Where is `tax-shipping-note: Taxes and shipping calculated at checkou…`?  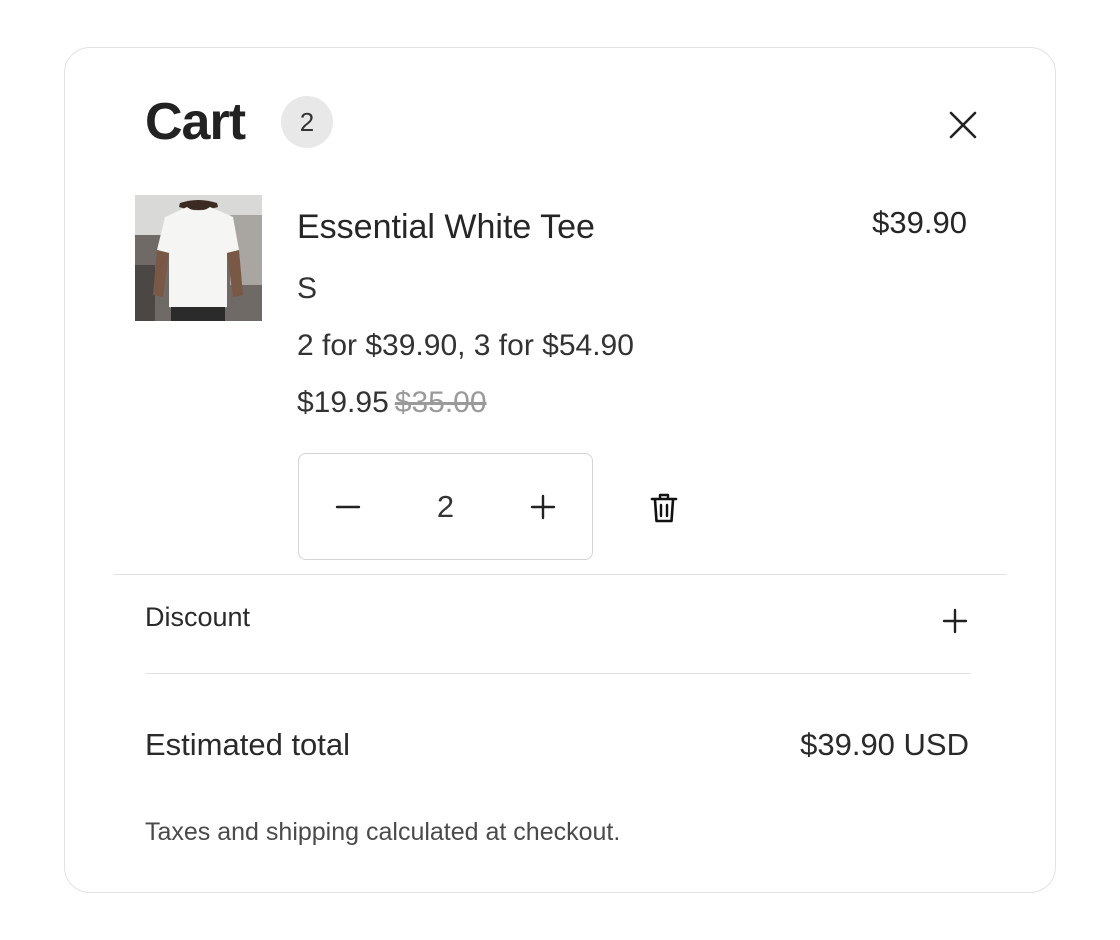 tax-shipping-note: Taxes and shipping calculated at checkou… is located at coordinates (383, 832).